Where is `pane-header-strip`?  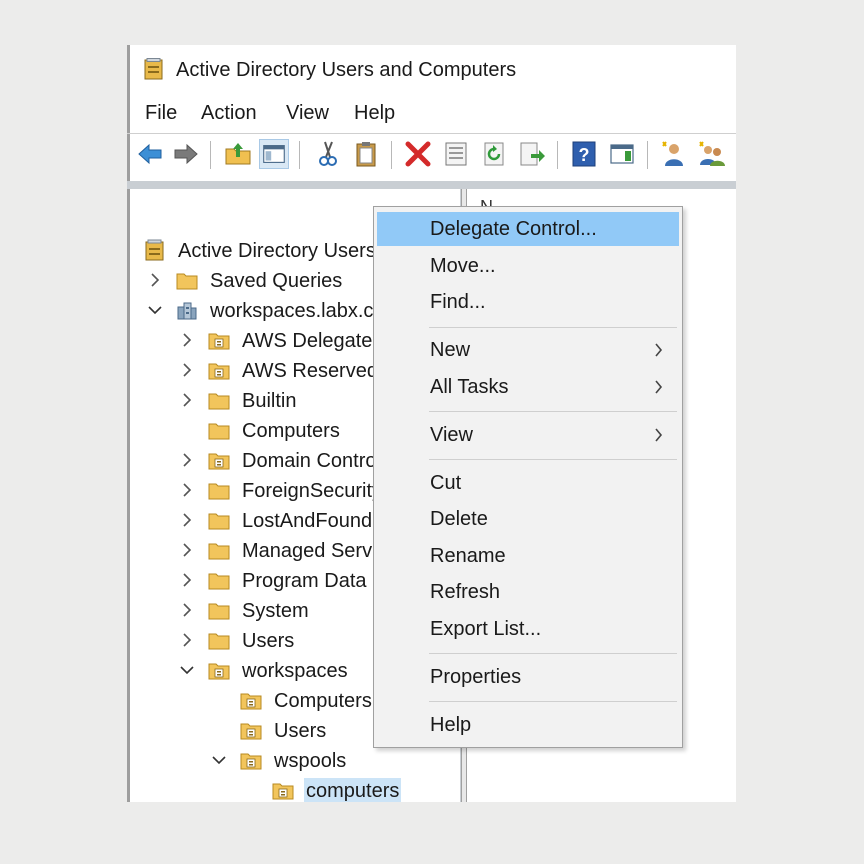
pane-header-strip is located at coordinates (431, 185).